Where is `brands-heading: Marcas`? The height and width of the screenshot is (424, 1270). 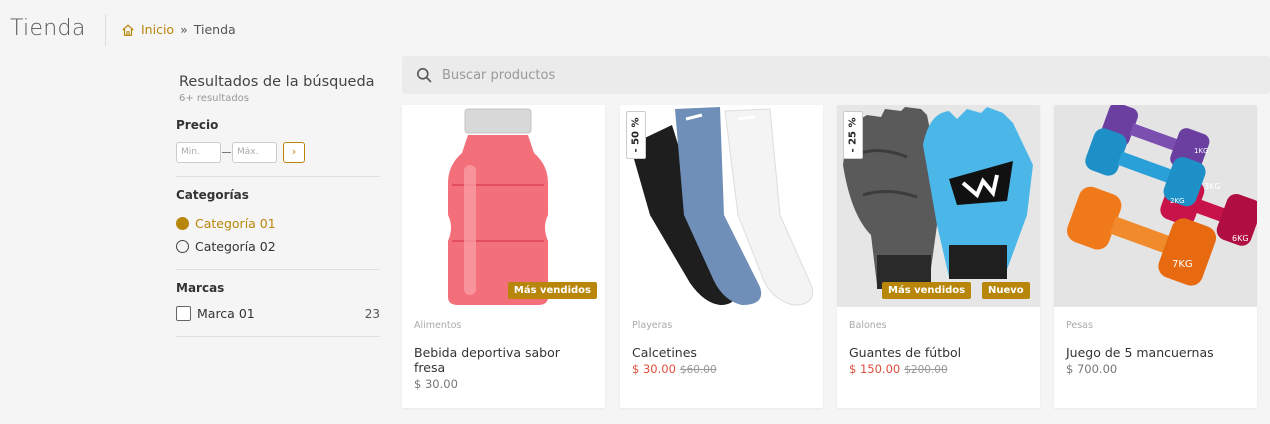 brands-heading: Marcas is located at coordinates (200, 288).